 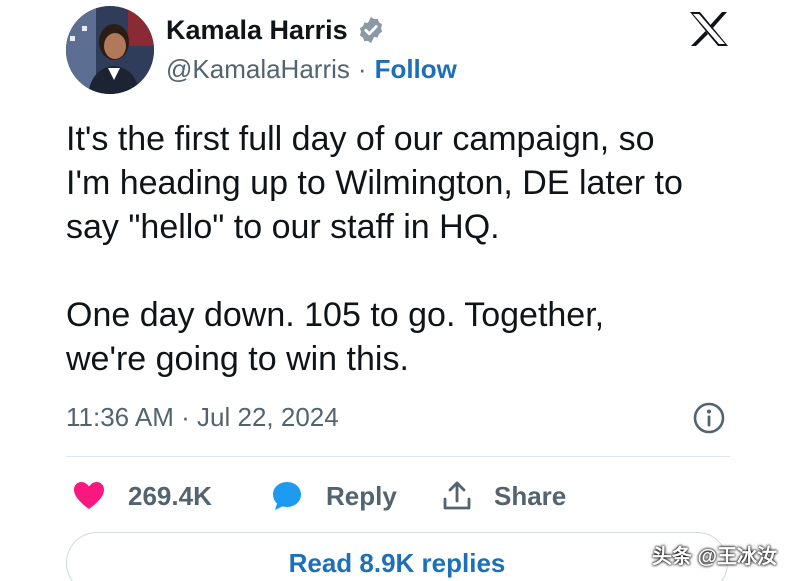 I want to click on follow-button: Follow, so click(x=416, y=69).